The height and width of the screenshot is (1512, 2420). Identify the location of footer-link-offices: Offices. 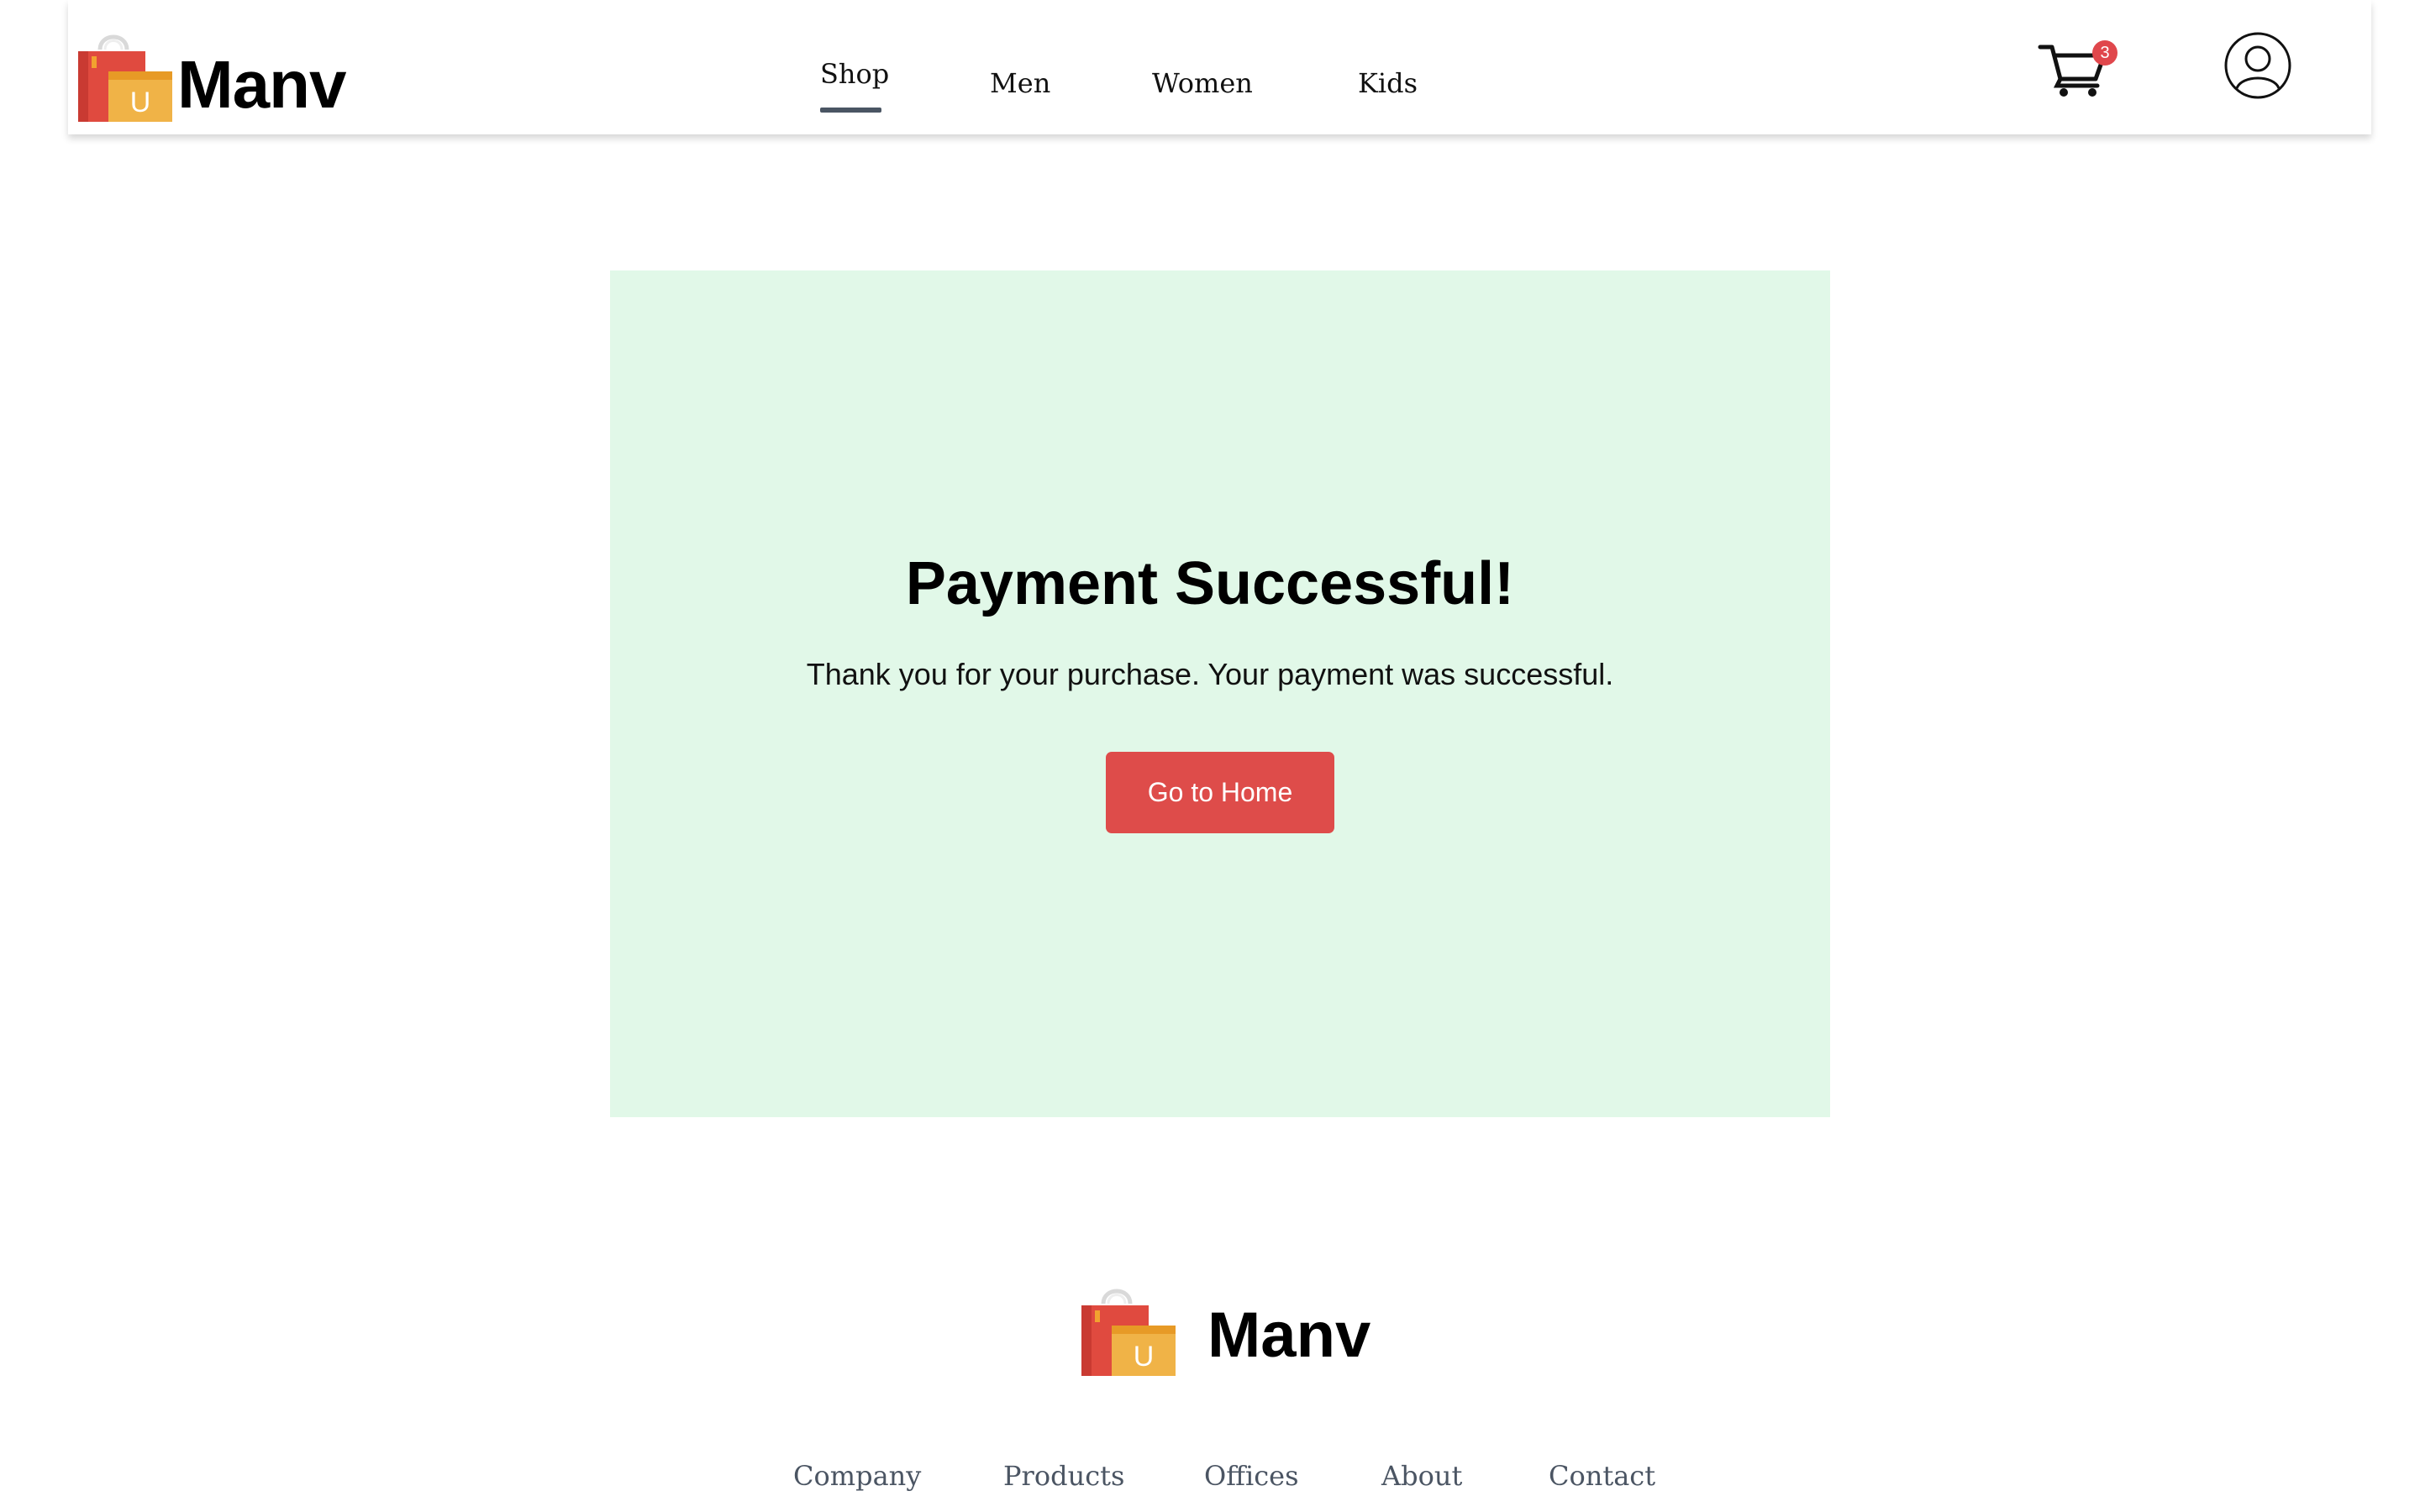
(1251, 1476).